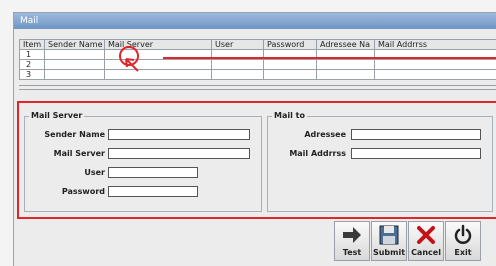 The width and height of the screenshot is (496, 266). Describe the element at coordinates (75, 45) in the screenshot. I see `col-sender-name: Sender Name` at that location.